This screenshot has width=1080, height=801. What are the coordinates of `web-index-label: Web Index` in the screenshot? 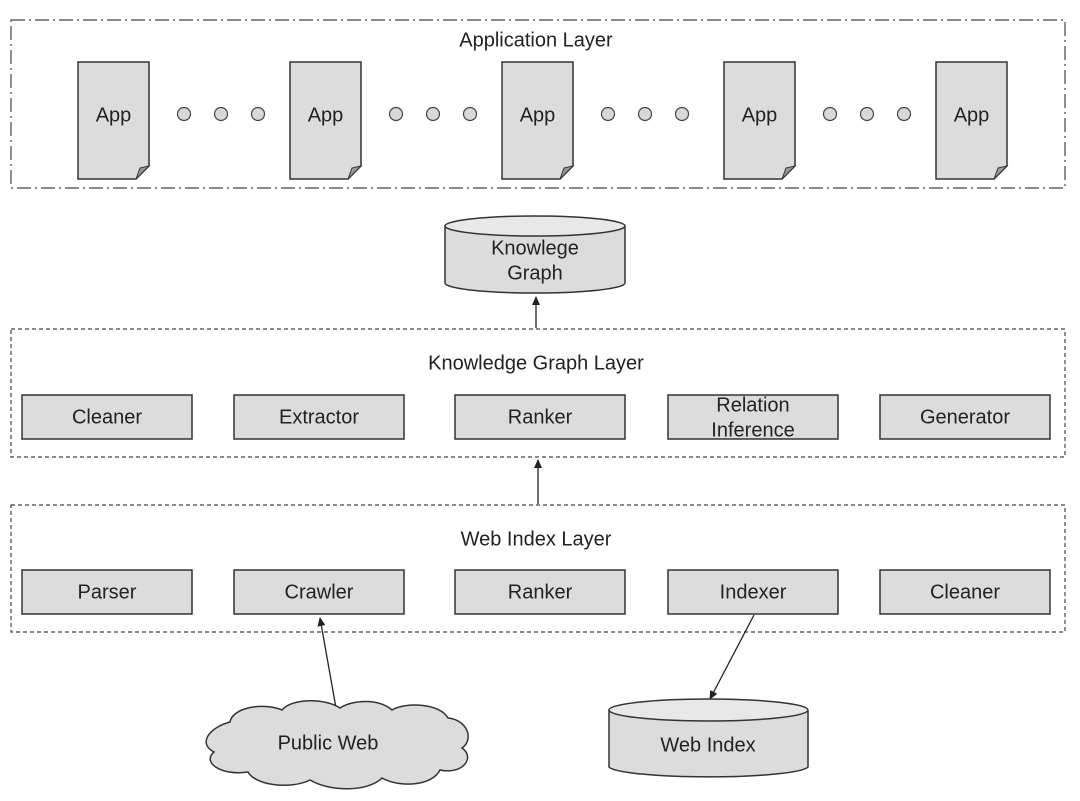 It's located at (707, 745).